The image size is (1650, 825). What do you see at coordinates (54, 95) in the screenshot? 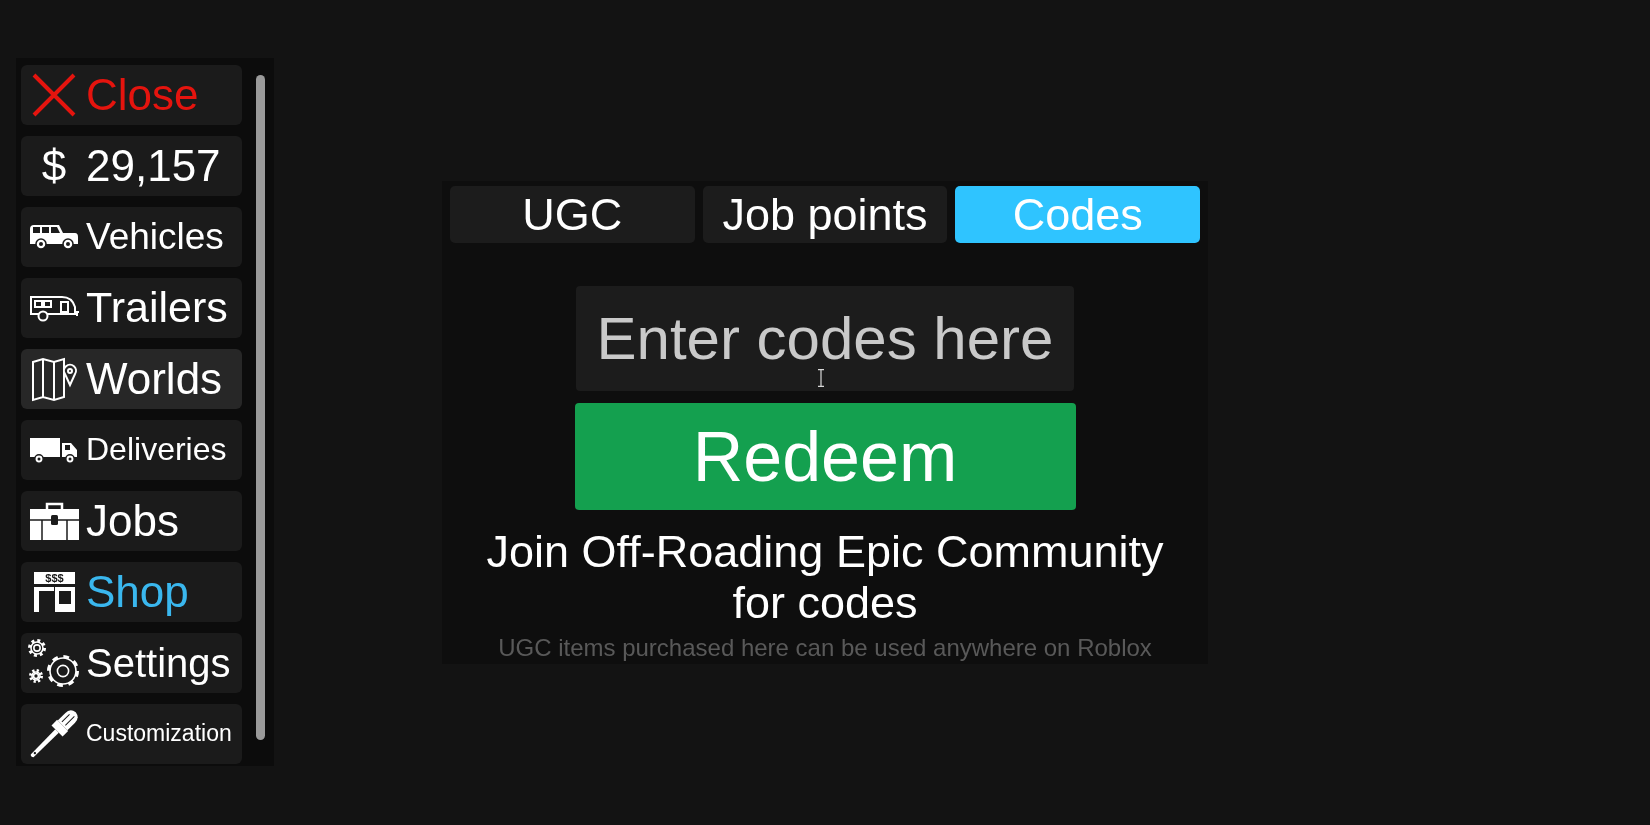
I see `close-icon` at bounding box center [54, 95].